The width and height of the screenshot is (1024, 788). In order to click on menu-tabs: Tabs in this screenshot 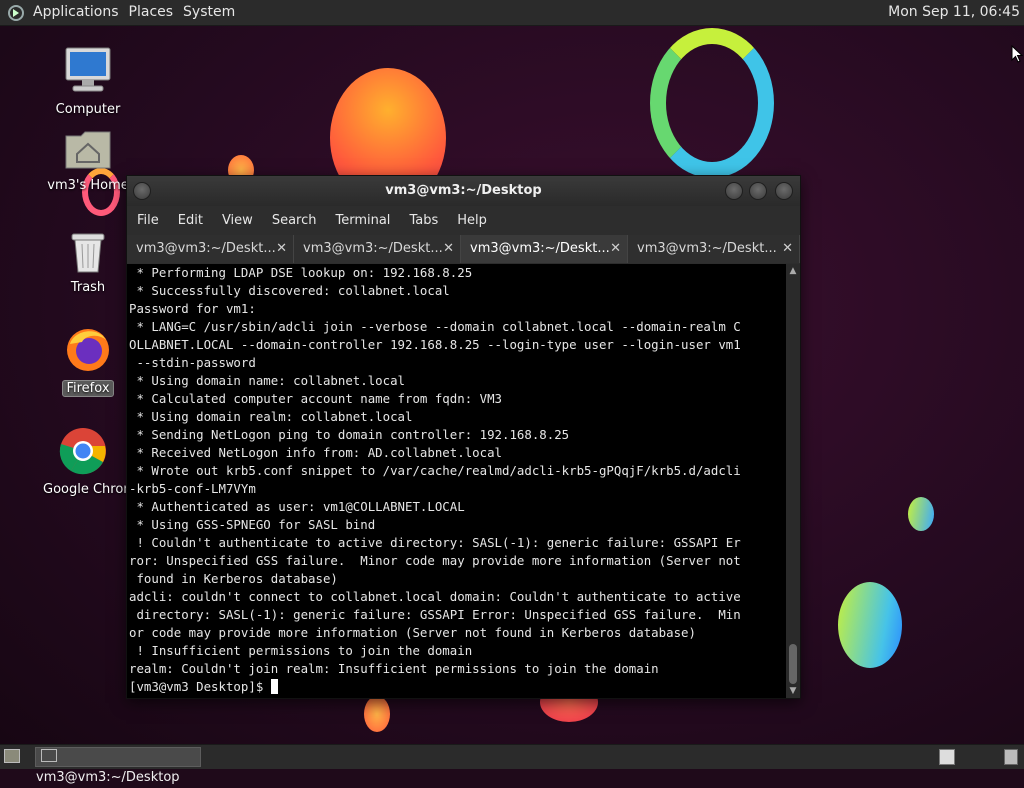, I will do `click(423, 220)`.